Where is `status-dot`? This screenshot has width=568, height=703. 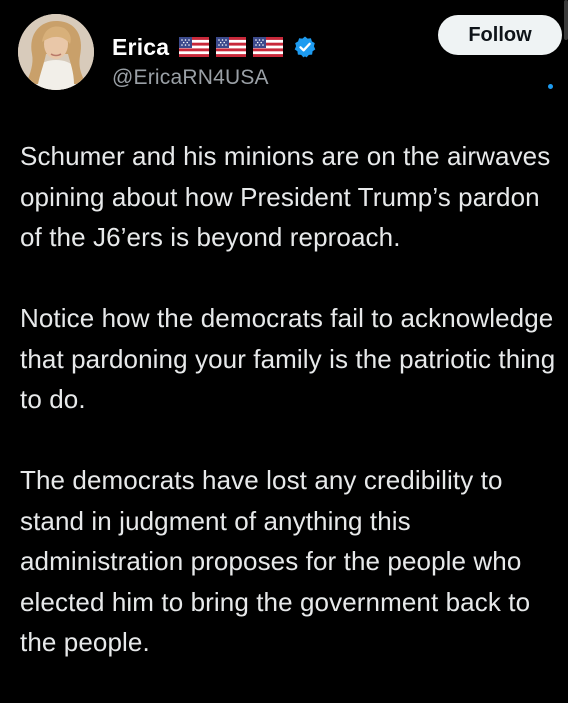
status-dot is located at coordinates (550, 86).